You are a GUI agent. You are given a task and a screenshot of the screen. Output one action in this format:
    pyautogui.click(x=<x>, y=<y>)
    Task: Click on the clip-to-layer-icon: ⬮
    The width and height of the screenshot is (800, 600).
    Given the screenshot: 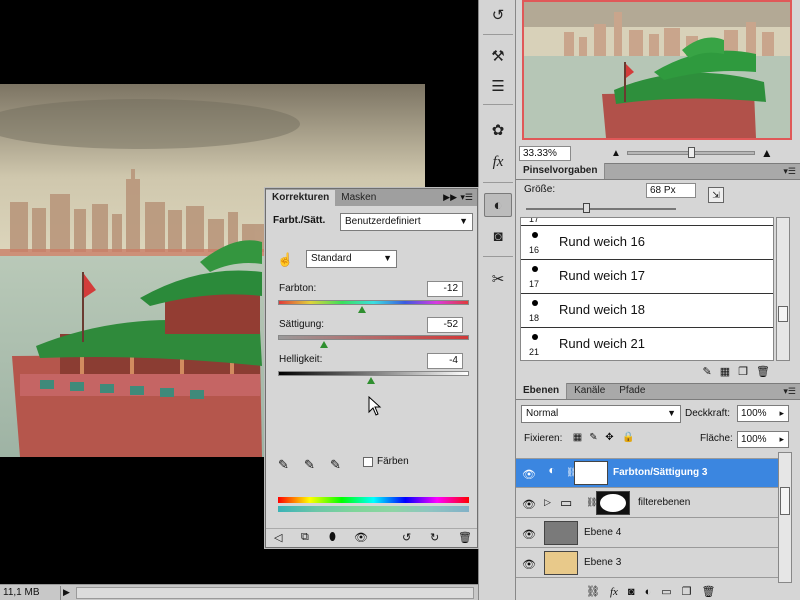 What is the action you would take?
    pyautogui.click(x=332, y=537)
    